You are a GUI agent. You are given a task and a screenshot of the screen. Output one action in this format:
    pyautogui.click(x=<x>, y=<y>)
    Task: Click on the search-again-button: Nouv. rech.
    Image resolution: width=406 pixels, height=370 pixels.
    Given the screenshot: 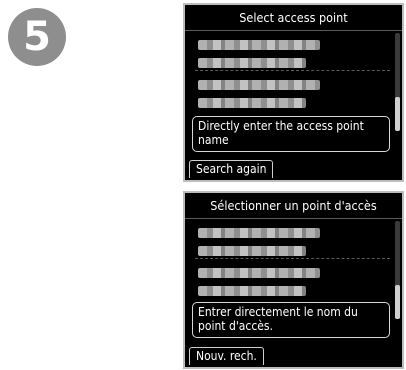 What is the action you would take?
    pyautogui.click(x=226, y=356)
    